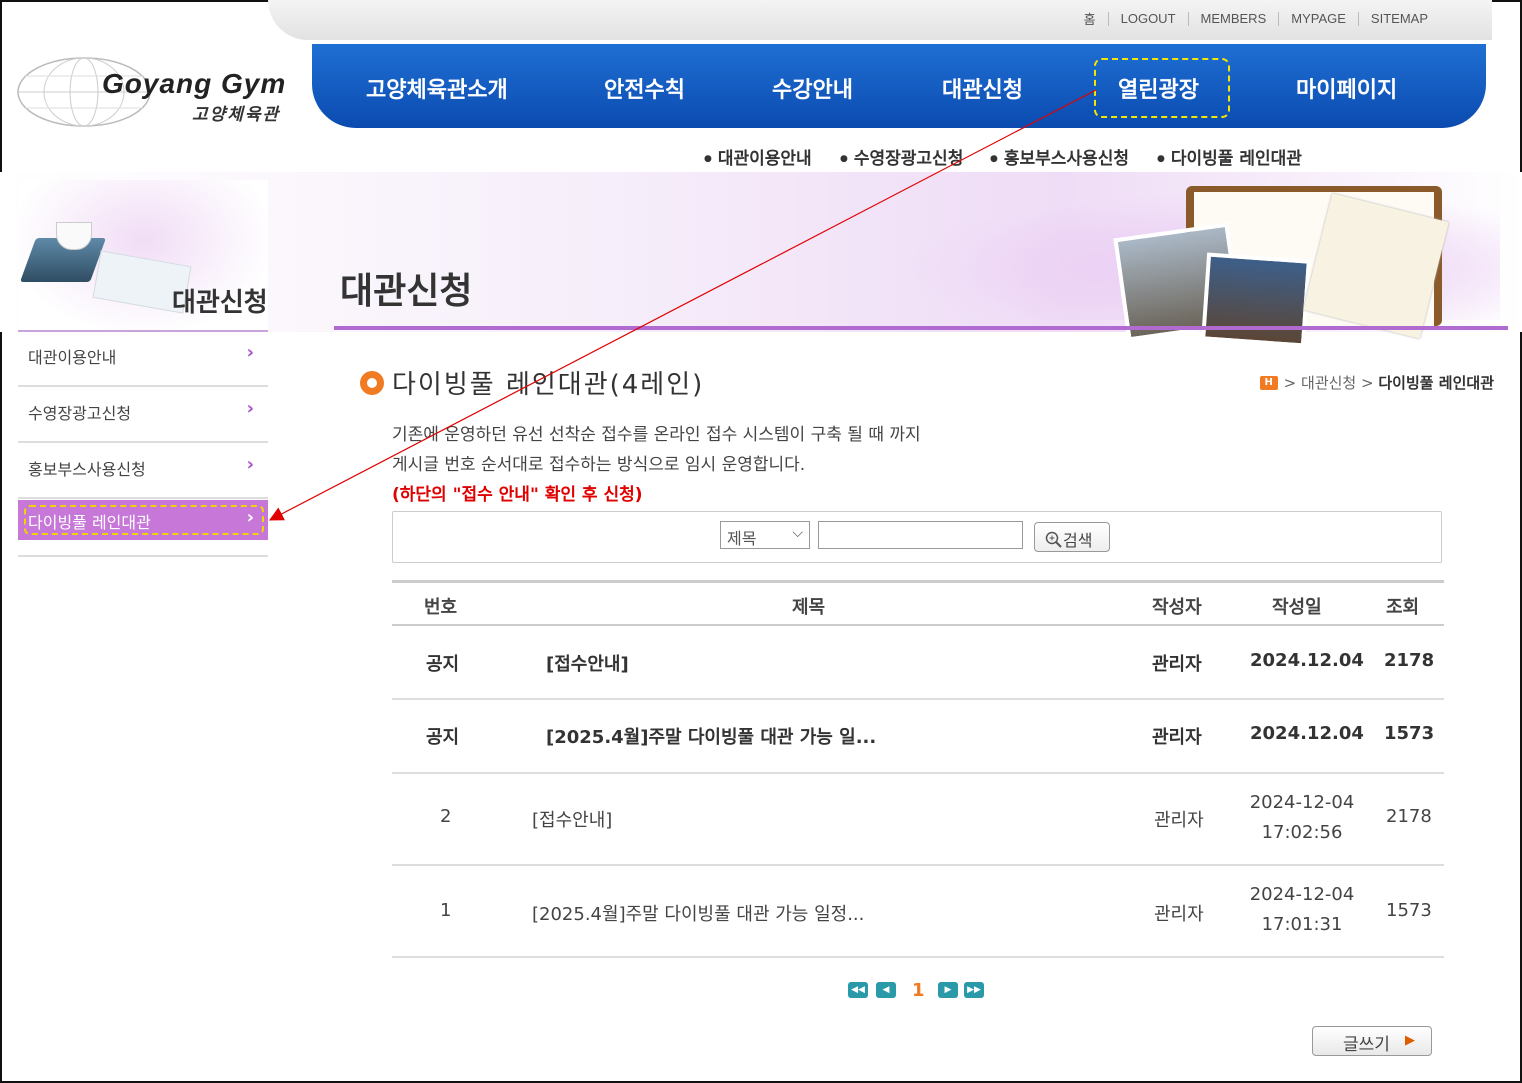 The image size is (1522, 1083). What do you see at coordinates (143, 556) in the screenshot?
I see `sidebar-divider` at bounding box center [143, 556].